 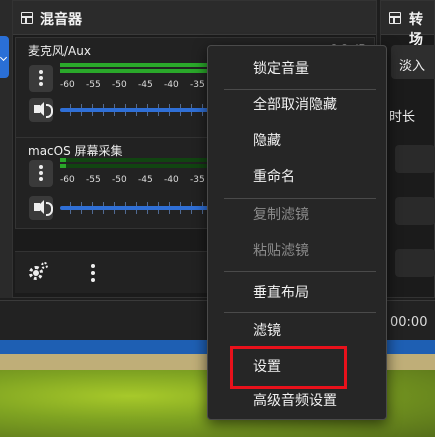 What do you see at coordinates (36, 273) in the screenshot?
I see `gear-icon` at bounding box center [36, 273].